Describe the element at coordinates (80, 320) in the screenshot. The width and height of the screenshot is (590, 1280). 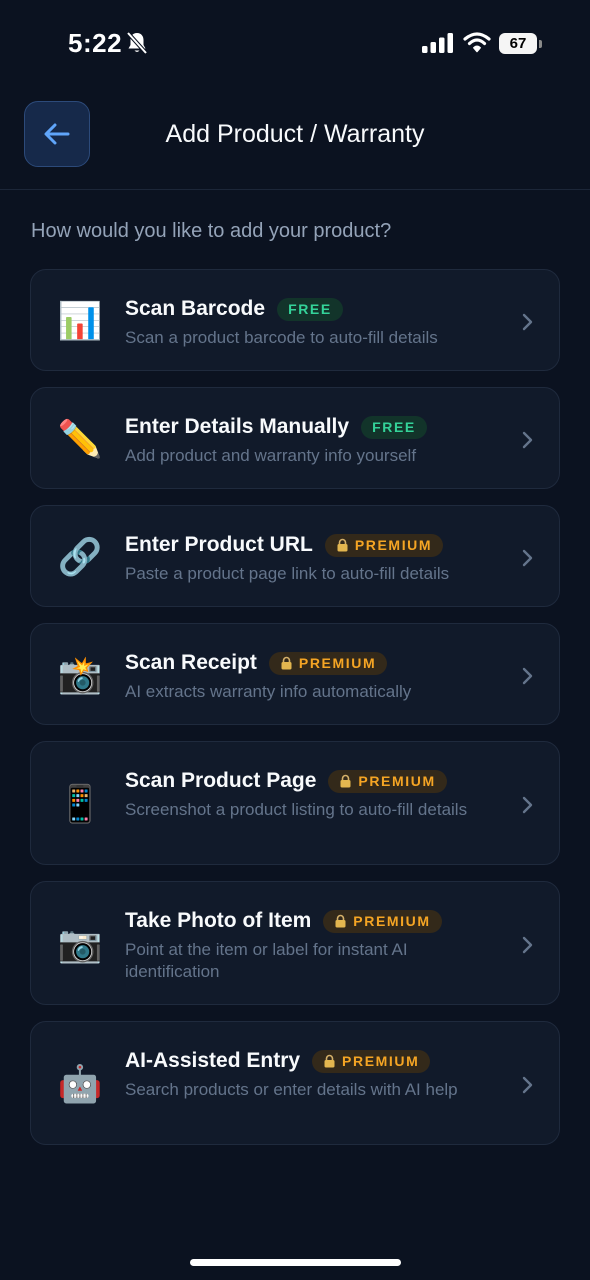
I see `bar-chart-icon: 📊` at that location.